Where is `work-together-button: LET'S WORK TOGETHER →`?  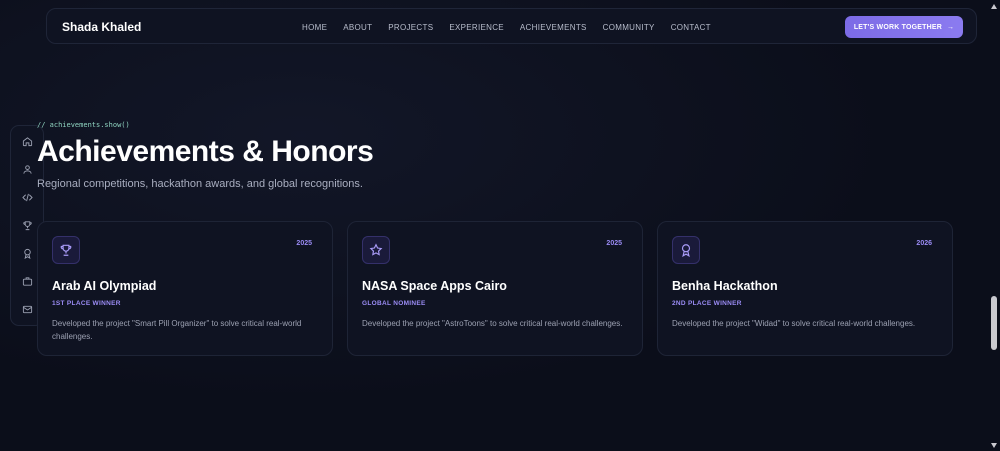 work-together-button: LET'S WORK TOGETHER → is located at coordinates (904, 27).